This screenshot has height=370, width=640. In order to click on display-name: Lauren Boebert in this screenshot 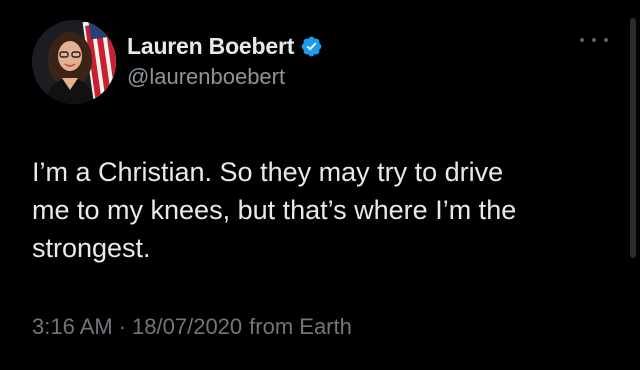, I will do `click(210, 46)`.